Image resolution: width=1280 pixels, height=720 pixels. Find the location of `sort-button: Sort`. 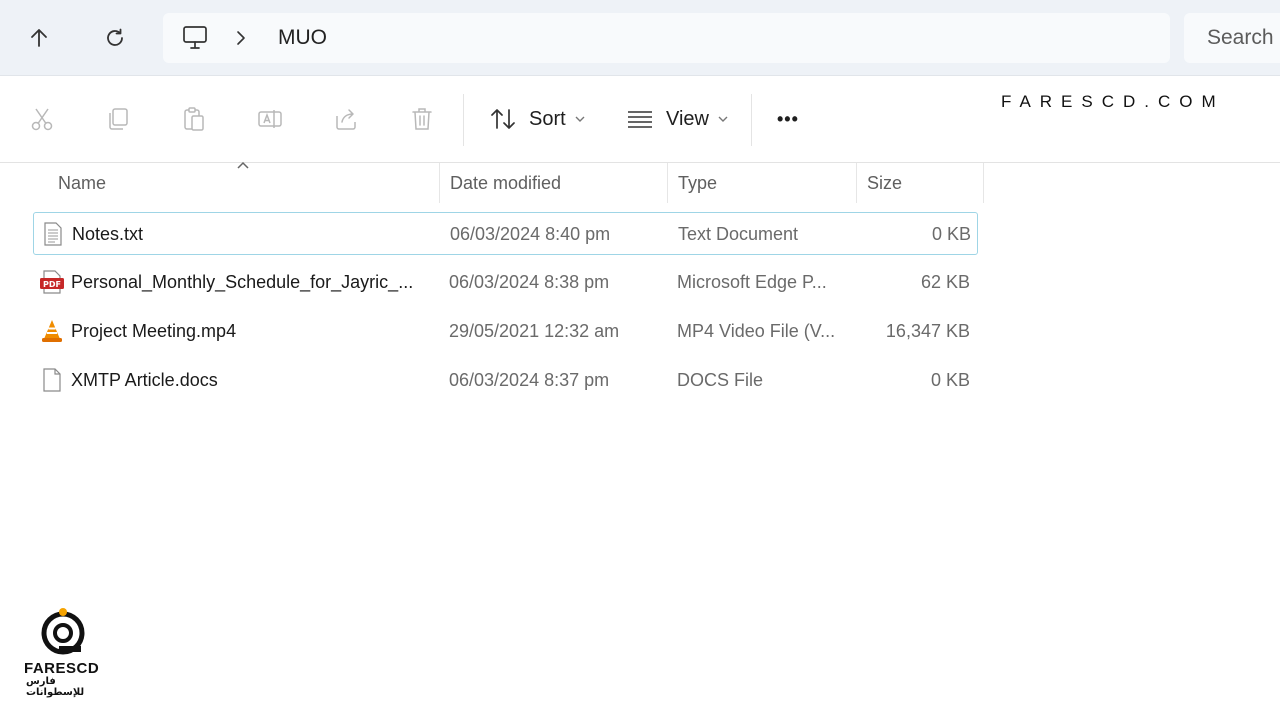

sort-button: Sort is located at coordinates (537, 119).